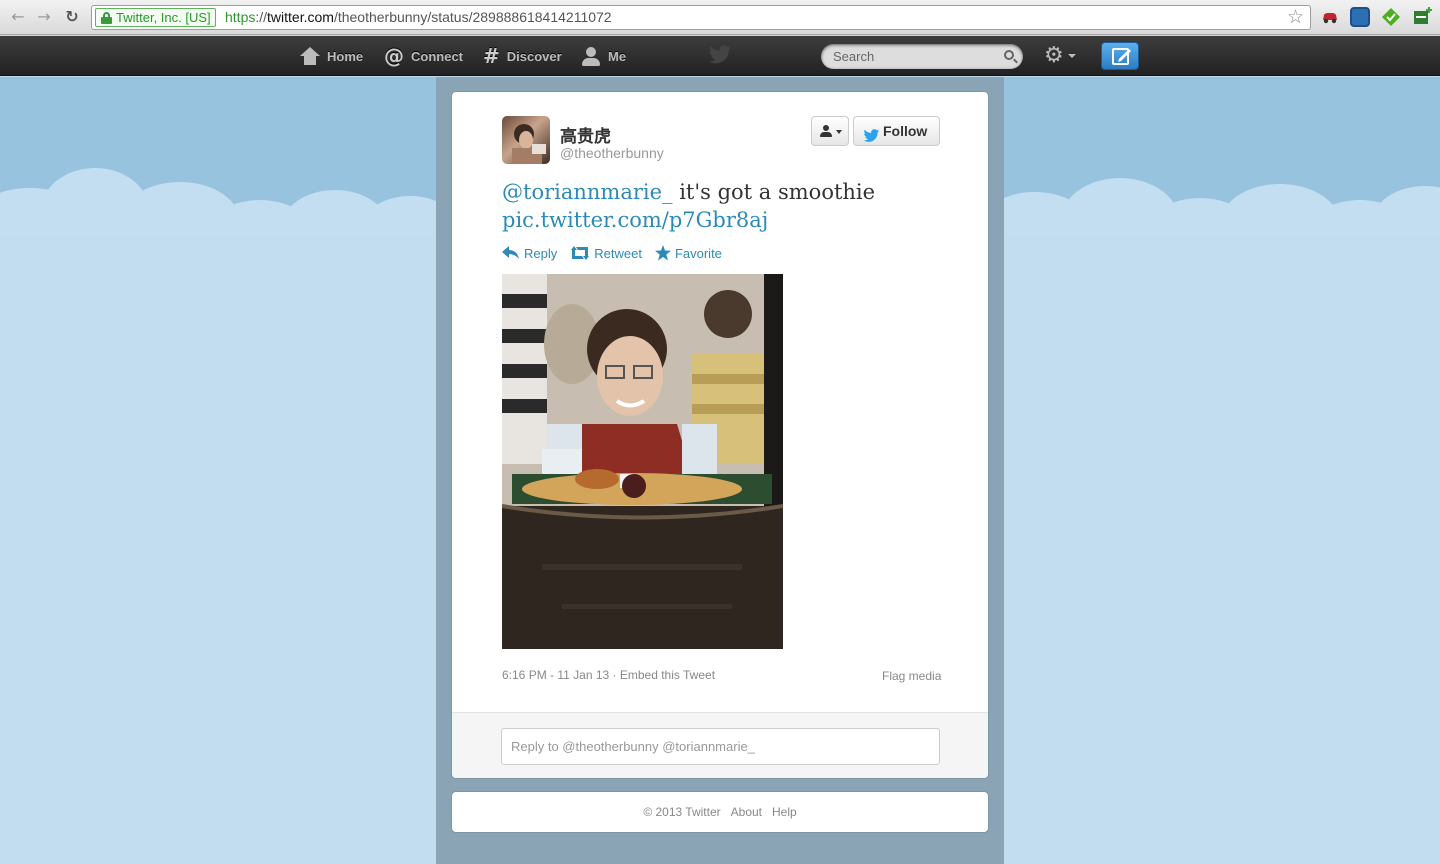  Describe the element at coordinates (240, 17) in the screenshot. I see `url-scheme: https` at that location.